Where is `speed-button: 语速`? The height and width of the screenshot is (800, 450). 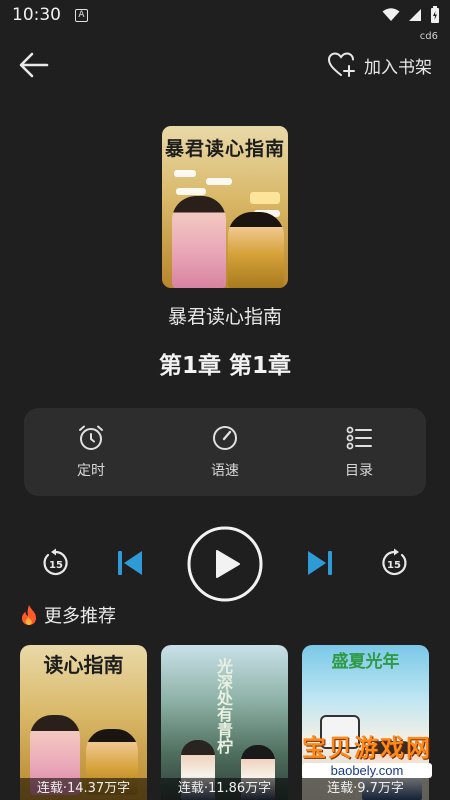
speed-button: 语速 is located at coordinates (225, 452).